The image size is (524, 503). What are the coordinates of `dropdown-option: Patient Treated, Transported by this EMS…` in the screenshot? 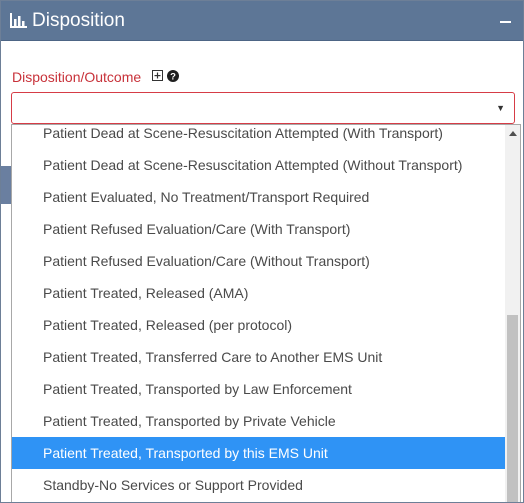 It's located at (259, 453).